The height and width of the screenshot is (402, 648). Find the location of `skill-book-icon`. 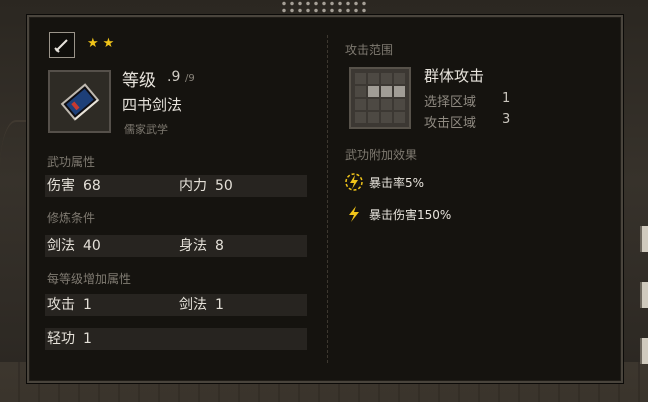

skill-book-icon is located at coordinates (79, 101).